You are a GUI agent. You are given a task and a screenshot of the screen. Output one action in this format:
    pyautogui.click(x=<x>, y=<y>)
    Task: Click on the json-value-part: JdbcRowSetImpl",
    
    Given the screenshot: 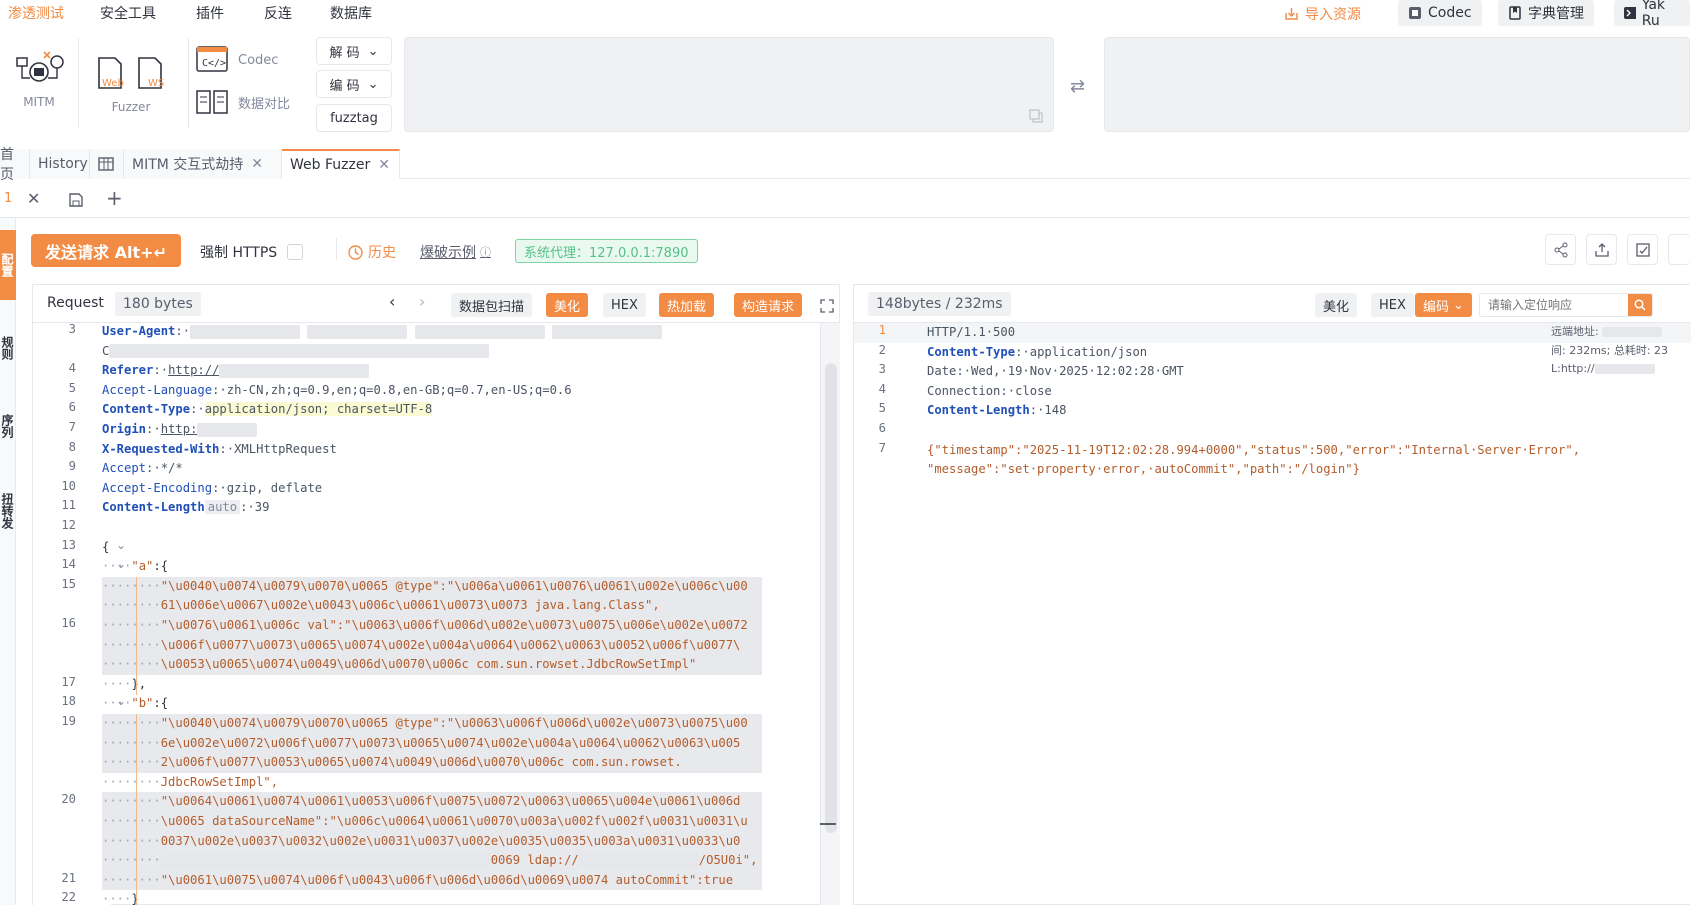 What is the action you would take?
    pyautogui.click(x=219, y=781)
    